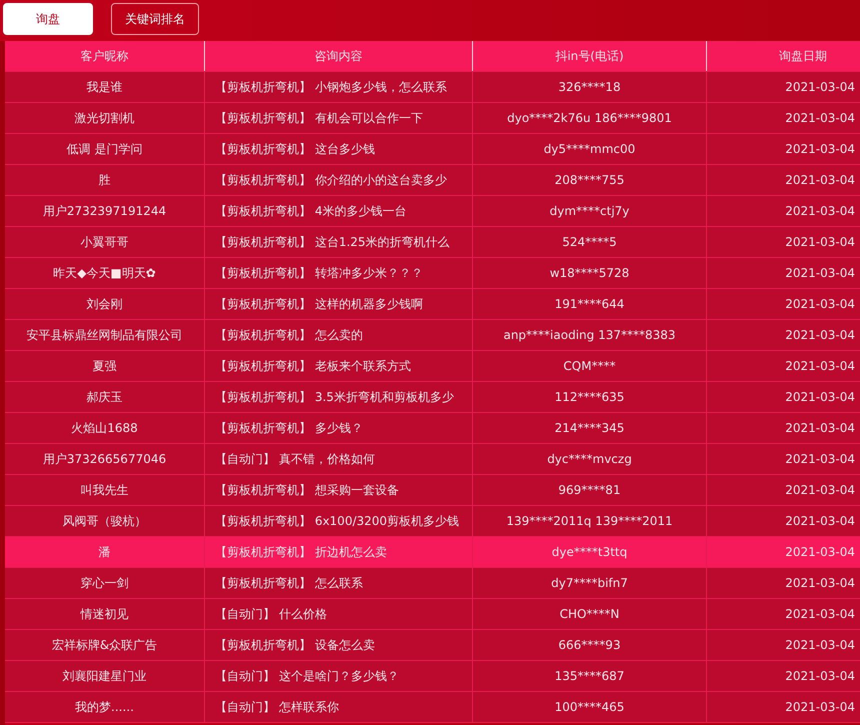 The height and width of the screenshot is (725, 860). I want to click on contact-cell: CHO****N, so click(590, 614).